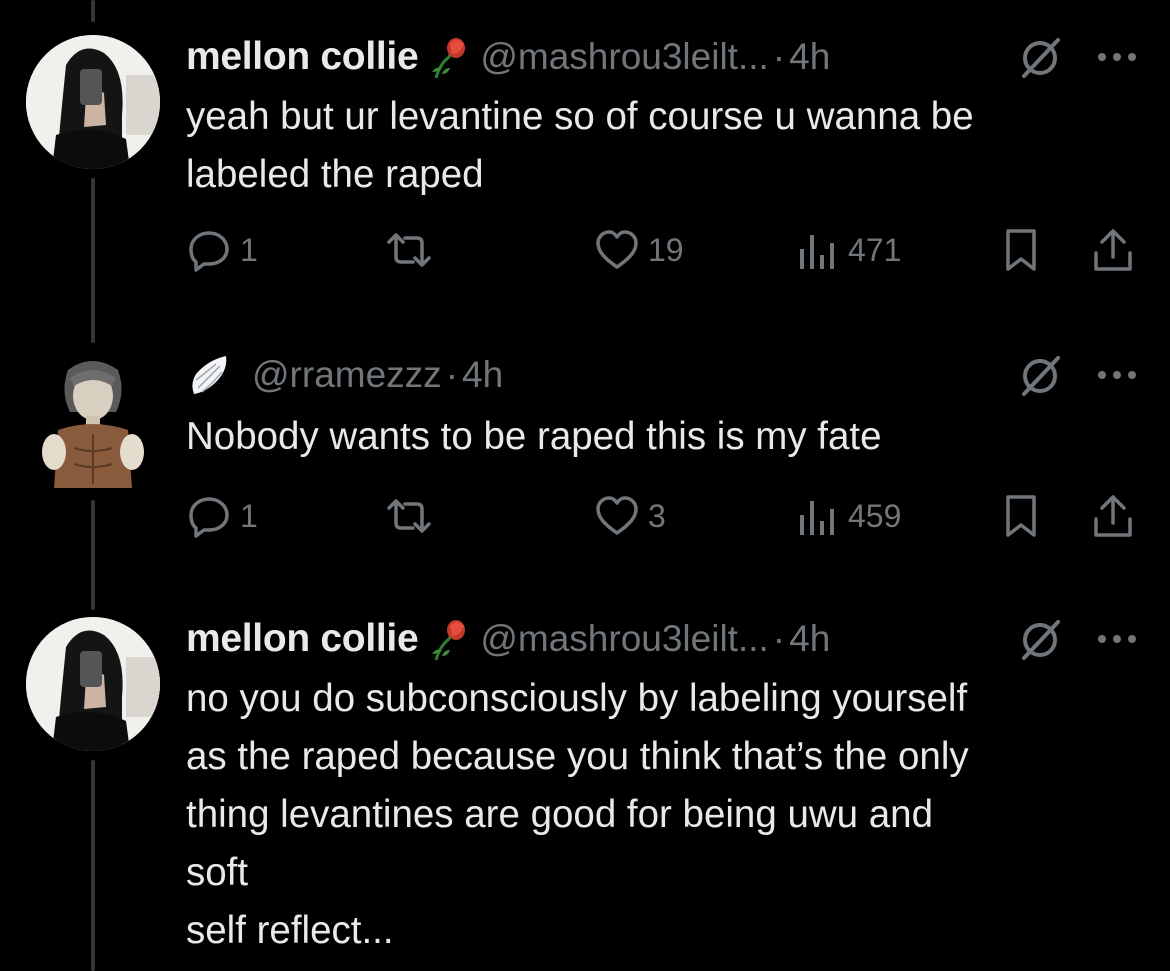 The width and height of the screenshot is (1170, 971). Describe the element at coordinates (209, 375) in the screenshot. I see `angel-wing-icon` at that location.